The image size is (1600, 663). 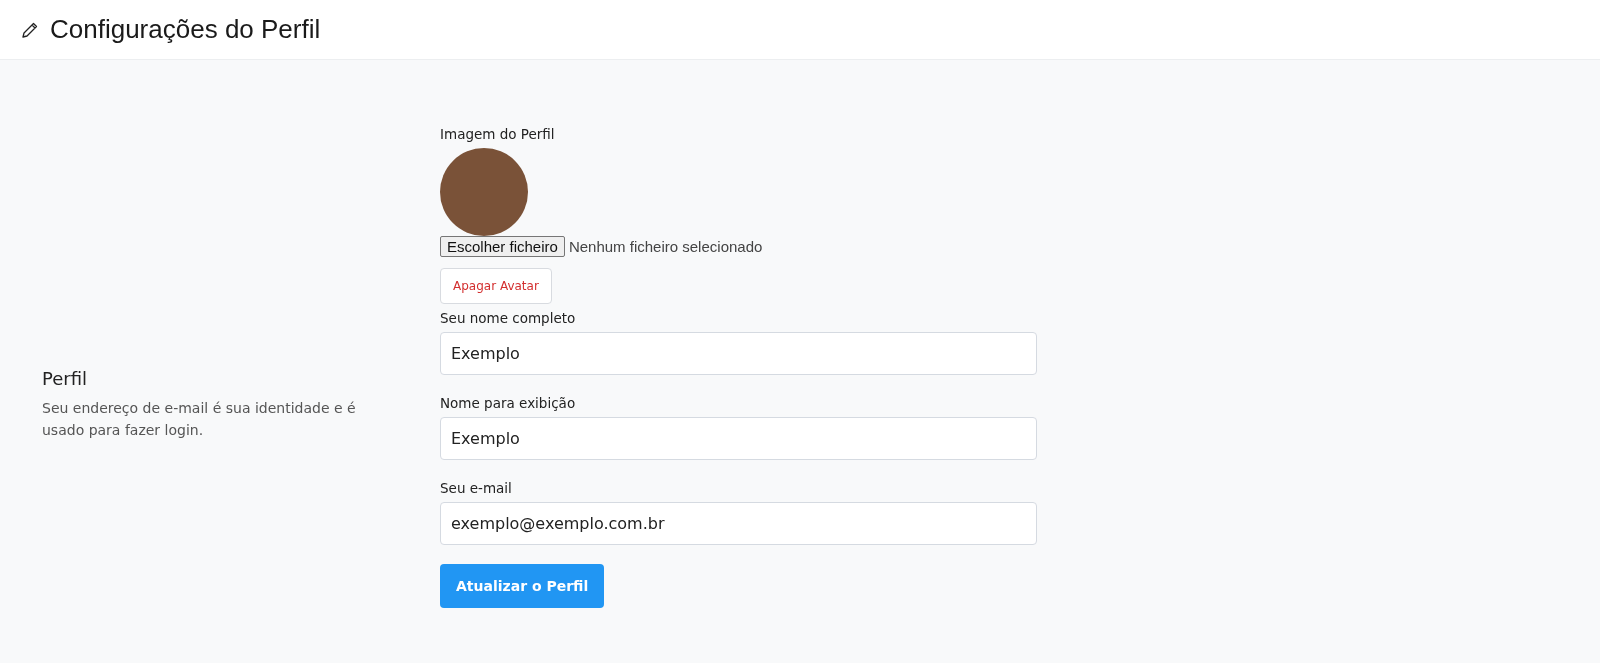 I want to click on field-label: Seu e-mail, so click(x=476, y=488).